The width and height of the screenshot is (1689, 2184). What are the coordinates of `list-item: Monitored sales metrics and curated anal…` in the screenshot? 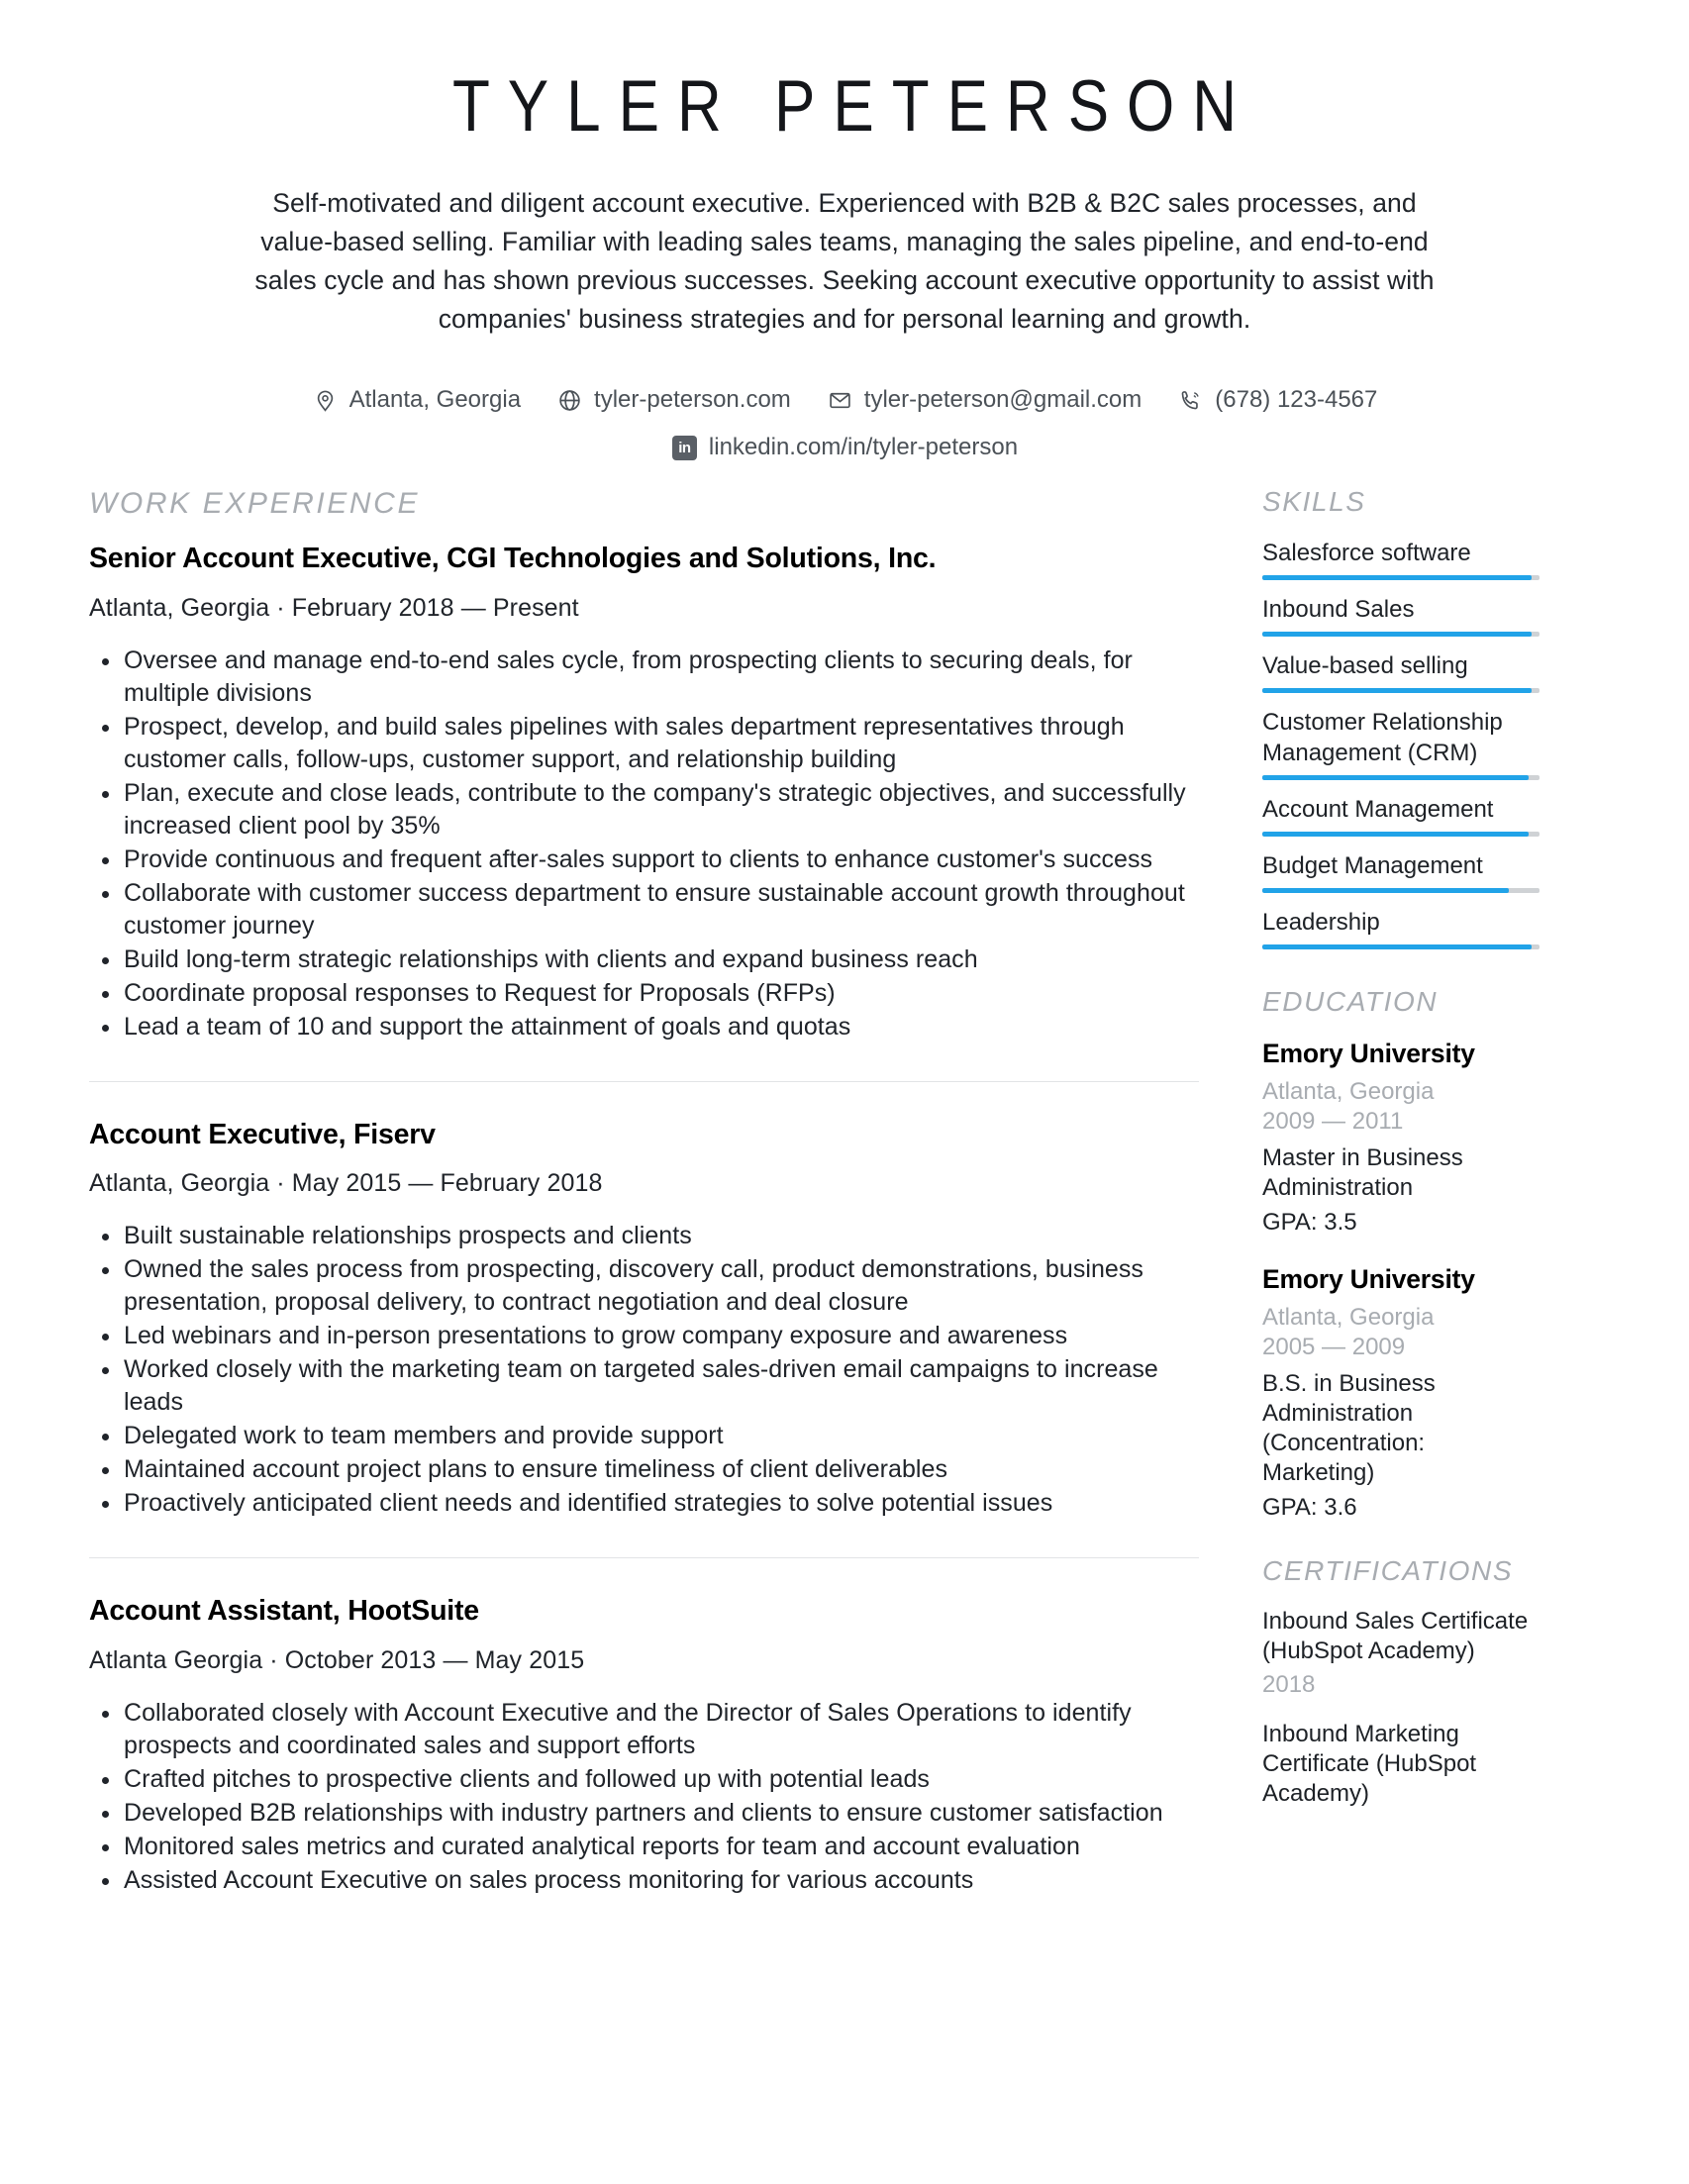 It's located at (644, 1847).